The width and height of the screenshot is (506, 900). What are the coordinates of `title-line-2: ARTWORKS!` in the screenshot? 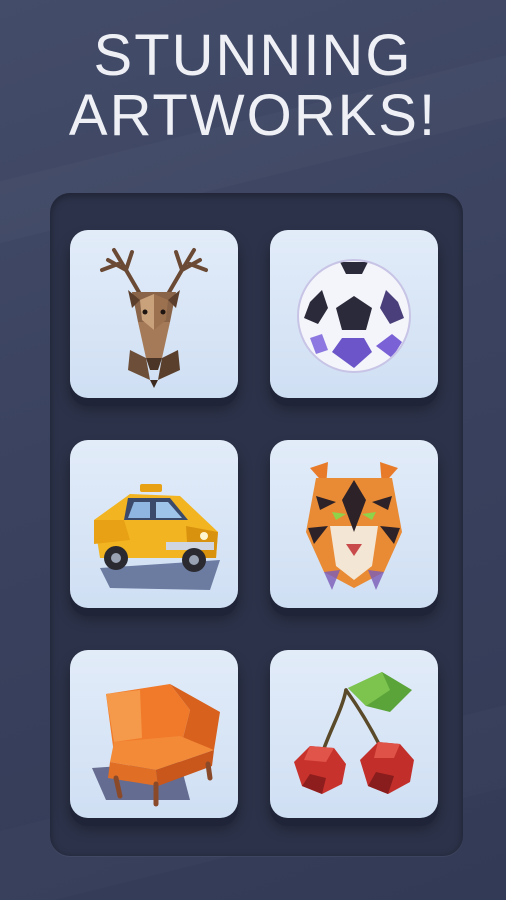 It's located at (253, 115).